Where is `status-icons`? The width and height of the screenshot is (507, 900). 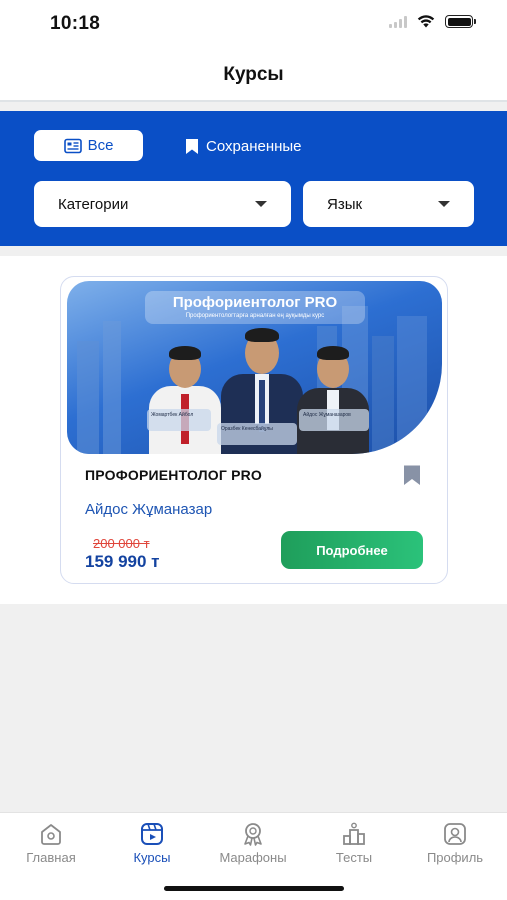 status-icons is located at coordinates (432, 21).